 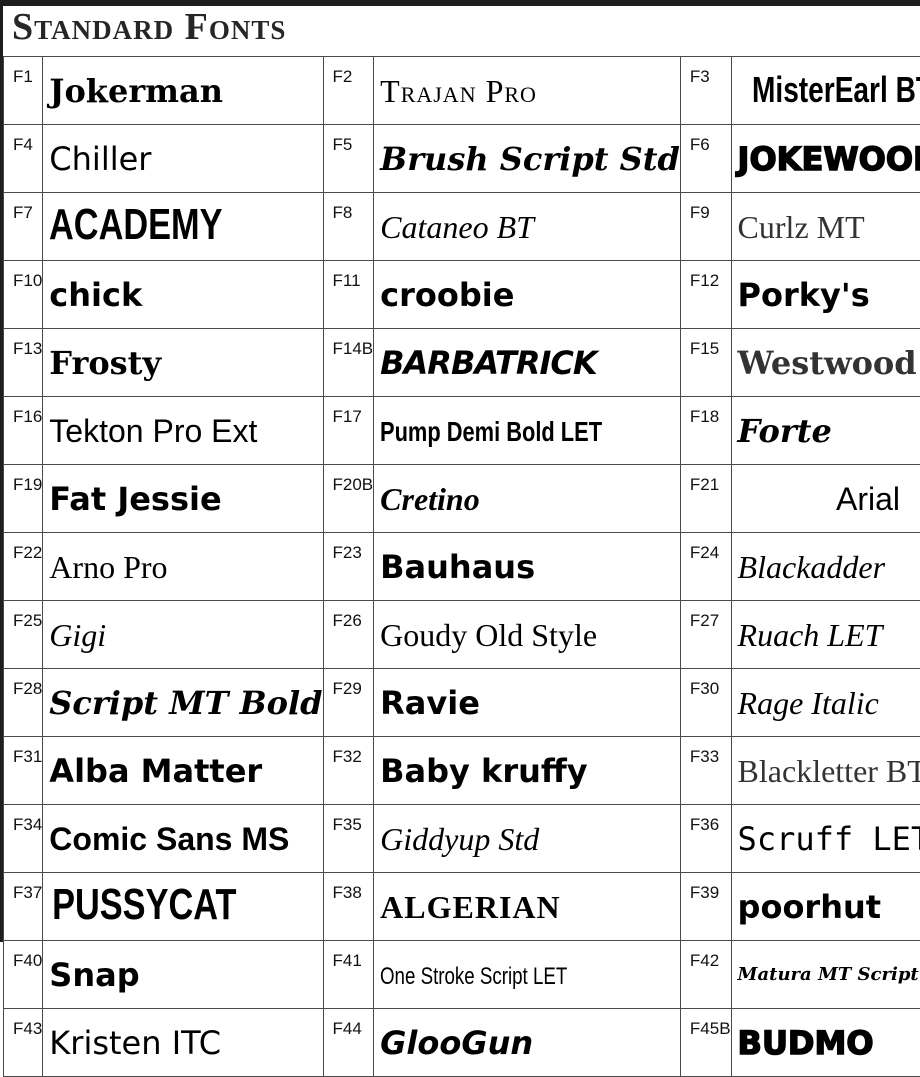 What do you see at coordinates (825, 363) in the screenshot?
I see `font-sample: Westwood LET` at bounding box center [825, 363].